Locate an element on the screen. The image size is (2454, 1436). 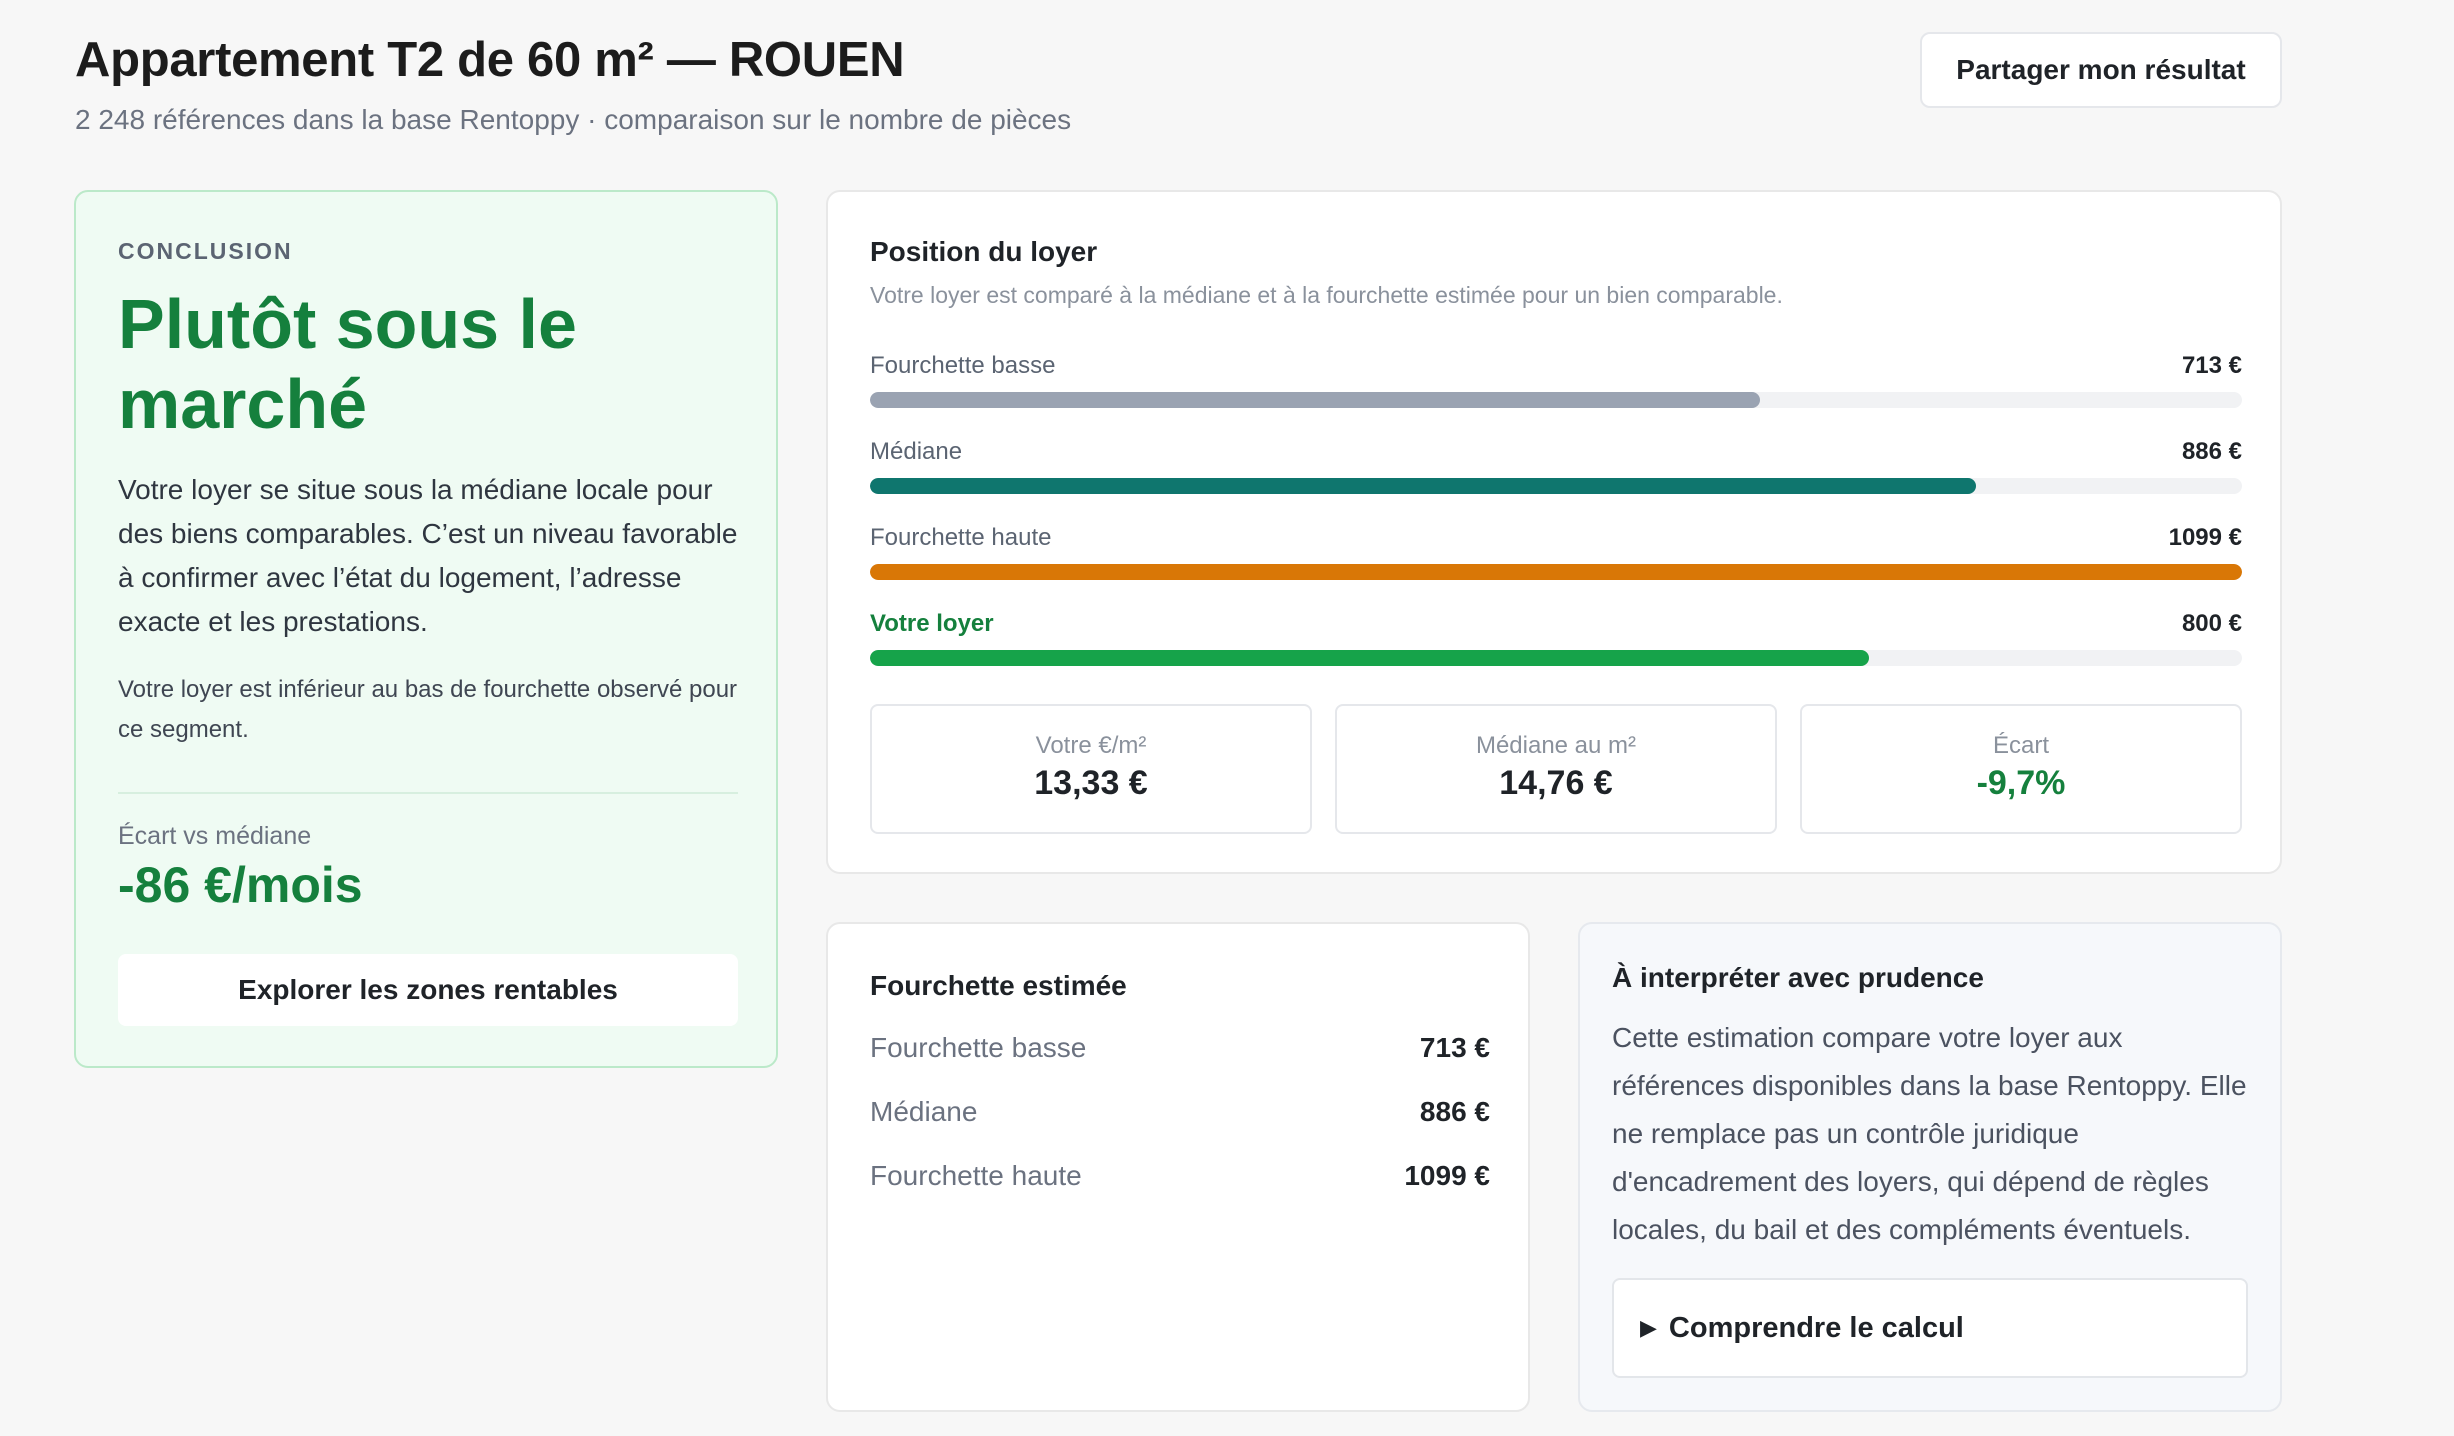
stat-box-price-per-m2: Votre €/m² 13,33 € is located at coordinates (1091, 769).